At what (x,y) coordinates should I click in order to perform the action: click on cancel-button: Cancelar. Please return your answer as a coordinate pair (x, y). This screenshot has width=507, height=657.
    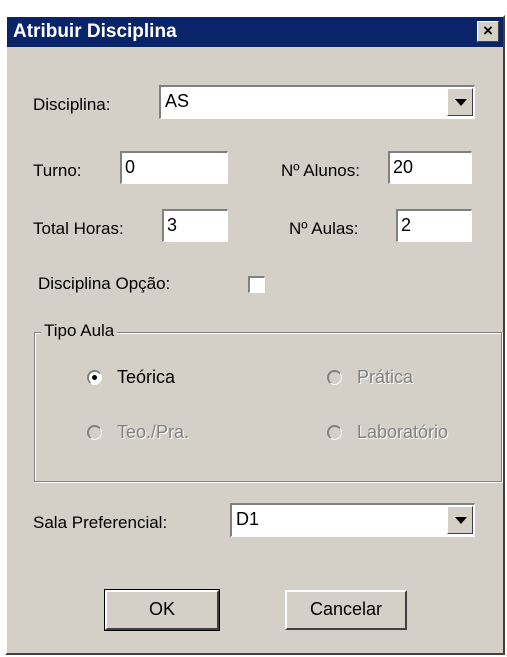
    Looking at the image, I should click on (346, 610).